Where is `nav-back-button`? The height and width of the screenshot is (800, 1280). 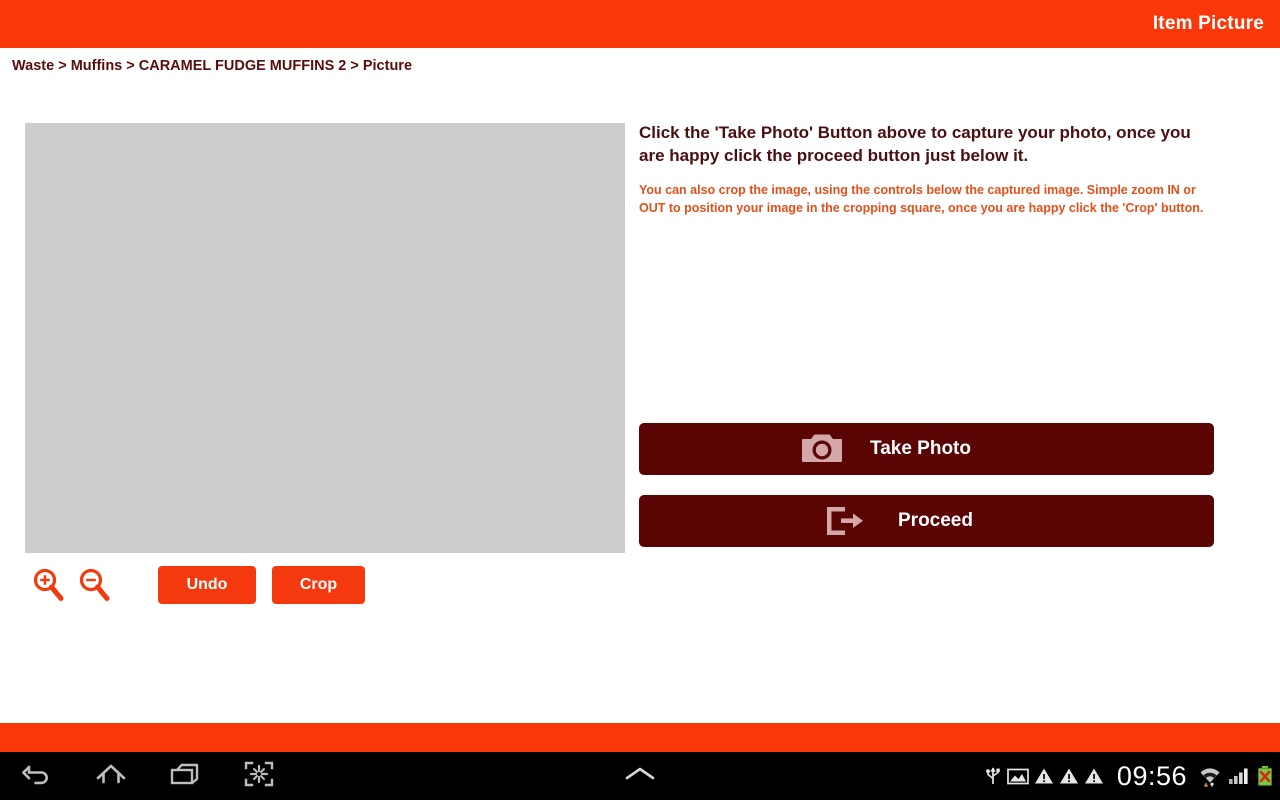 nav-back-button is located at coordinates (37, 776).